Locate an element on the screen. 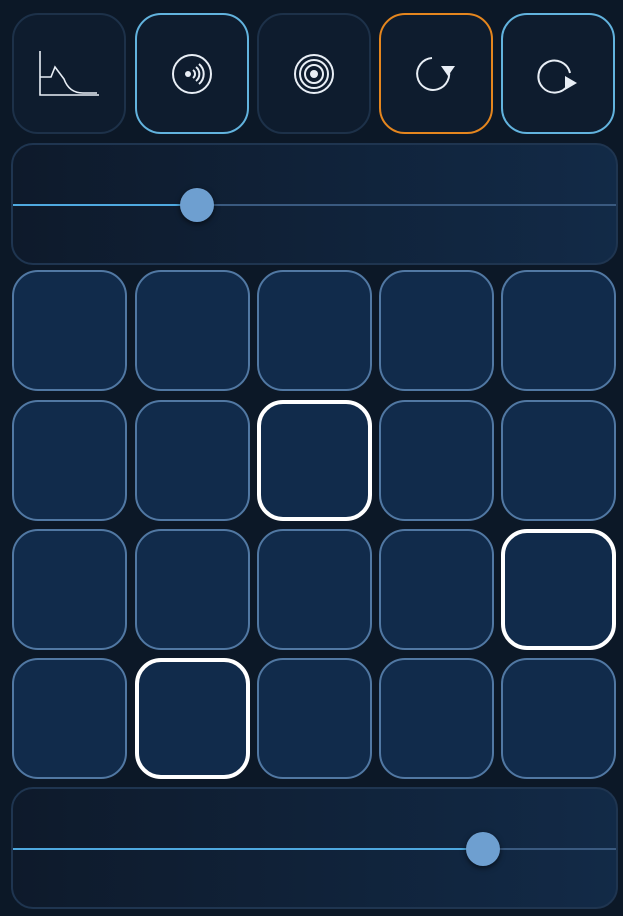  envelope-icon is located at coordinates (69, 73).